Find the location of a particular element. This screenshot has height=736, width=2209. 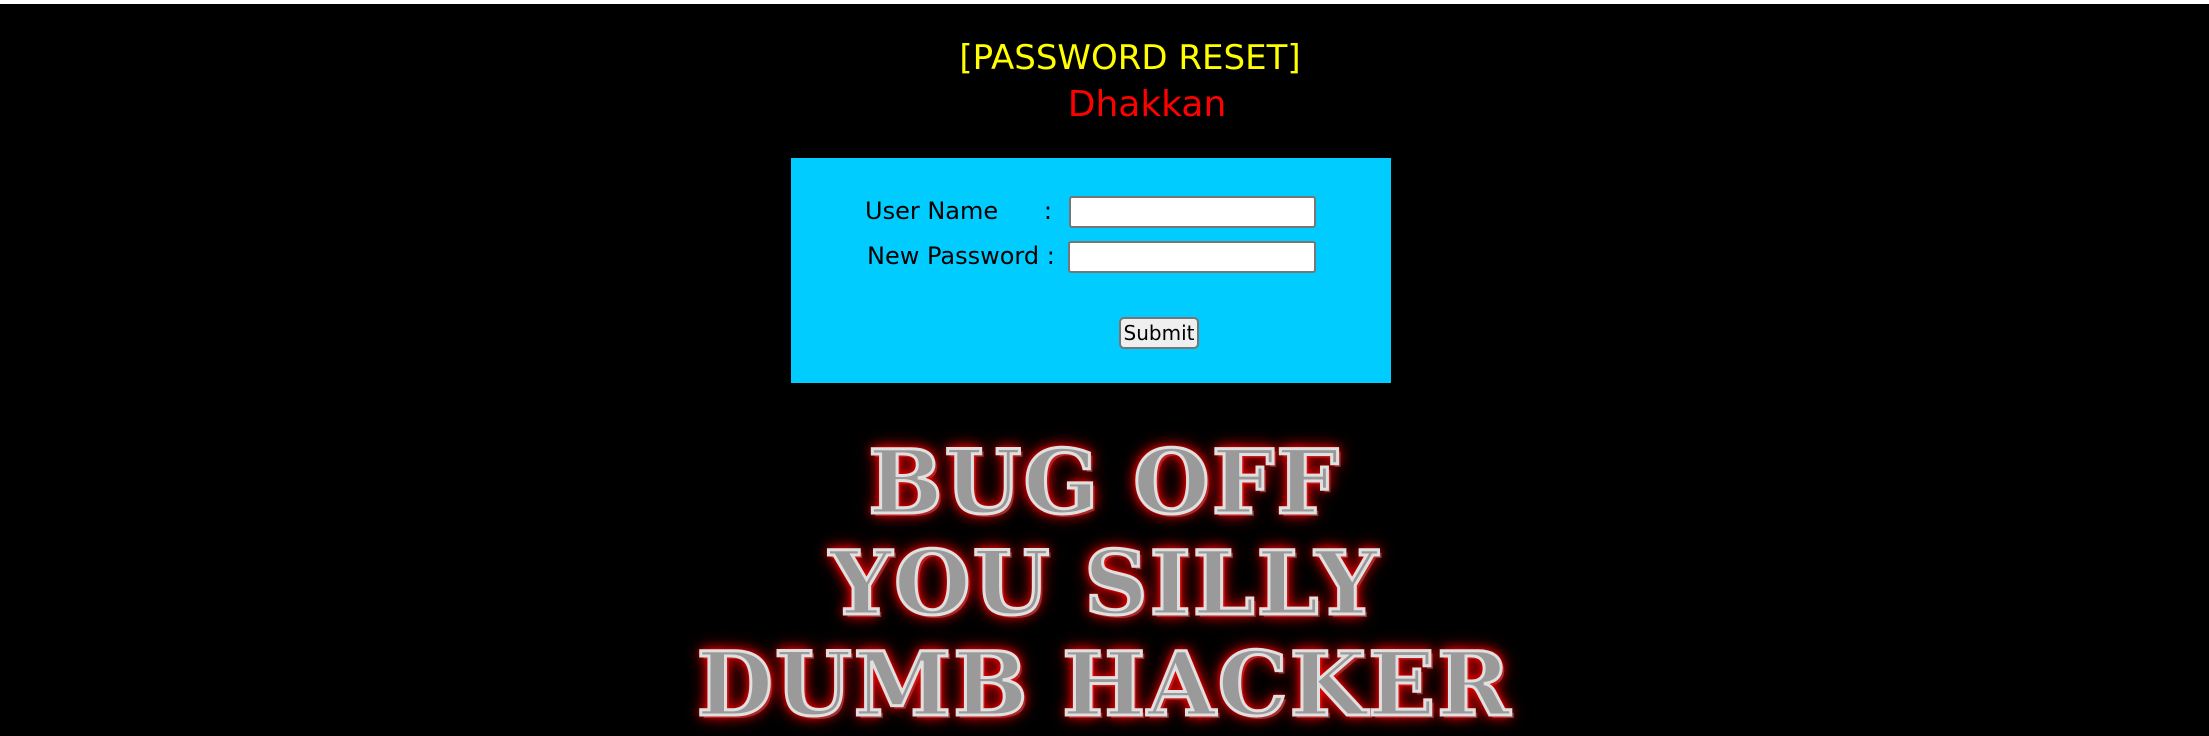

banner-line: DUMB HACKER is located at coordinates (1104, 684).